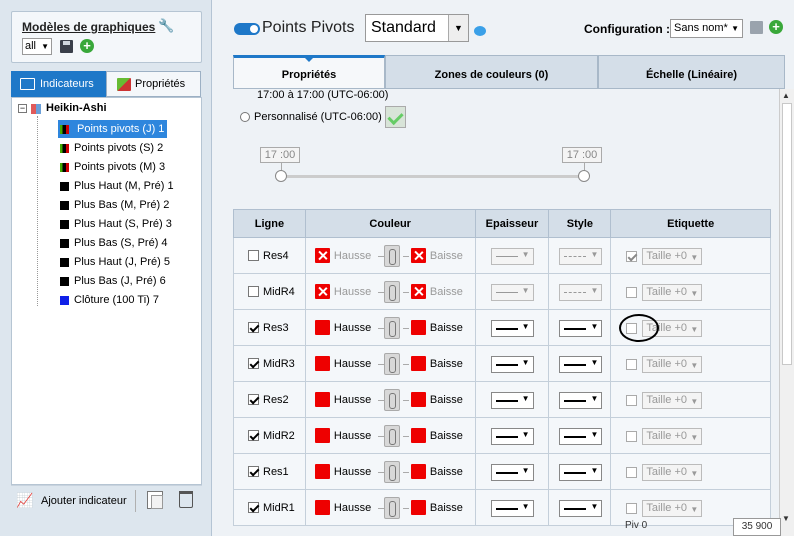 The height and width of the screenshot is (536, 794). Describe the element at coordinates (247, 29) in the screenshot. I see `indicator-toggle` at that location.